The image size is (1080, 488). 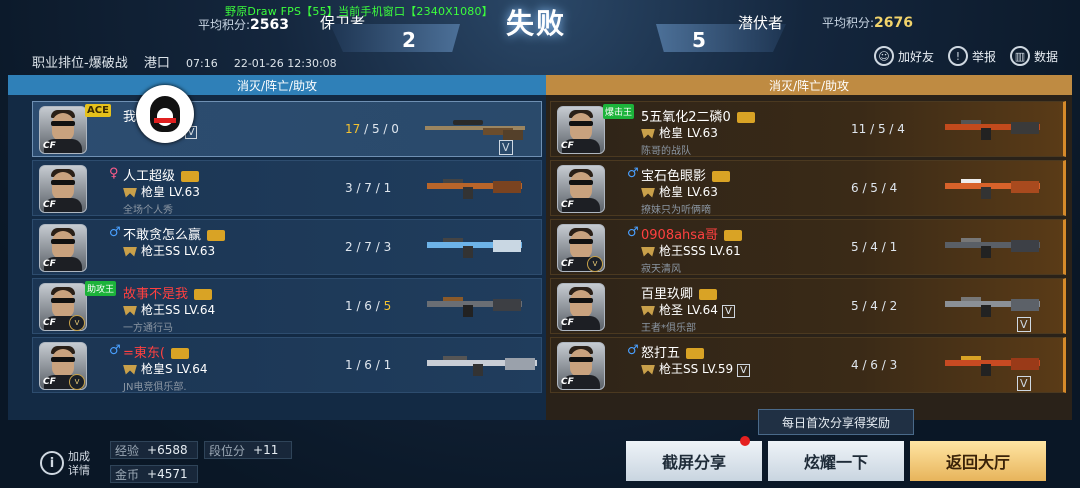 What do you see at coordinates (673, 351) in the screenshot?
I see `player-name: 怒打五` at bounding box center [673, 351].